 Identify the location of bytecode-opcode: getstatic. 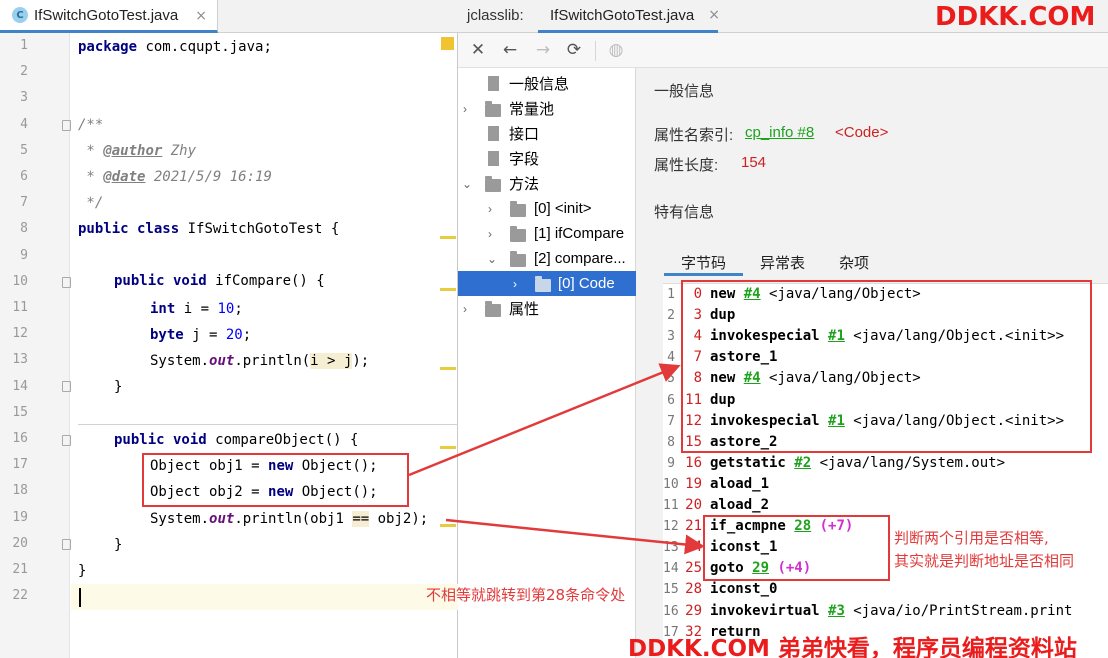
(748, 462).